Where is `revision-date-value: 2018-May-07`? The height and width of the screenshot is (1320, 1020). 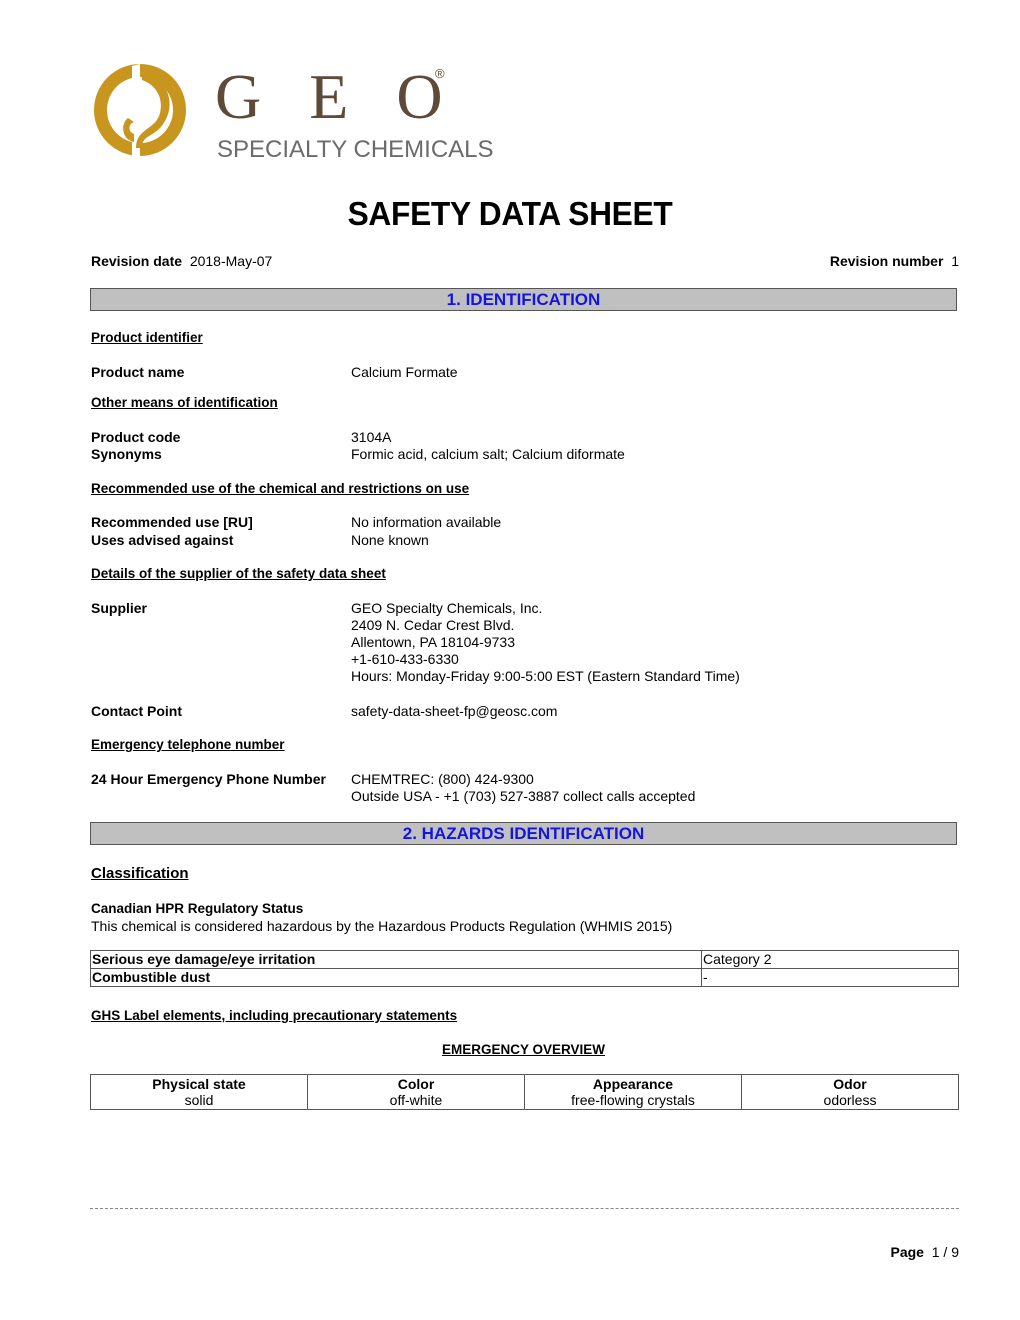
revision-date-value: 2018-May-07 is located at coordinates (231, 261).